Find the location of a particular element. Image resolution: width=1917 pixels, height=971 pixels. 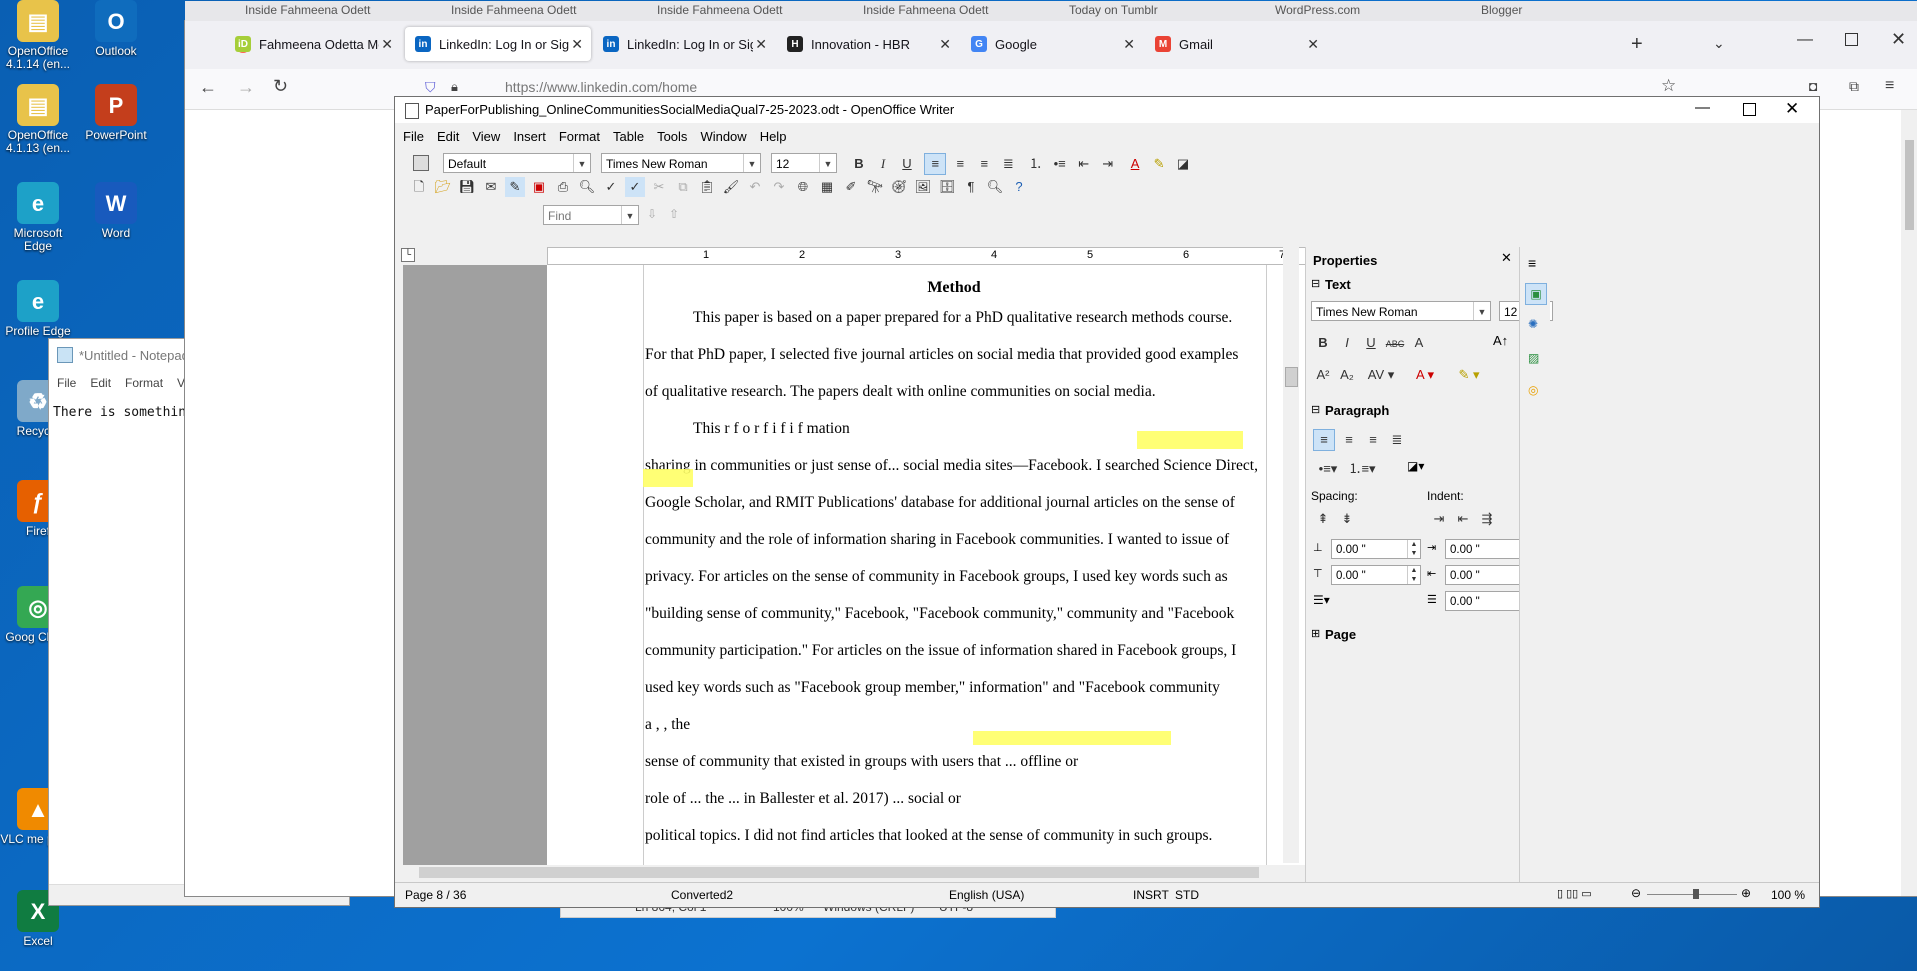

line-spacing-icon: ☰▾ is located at coordinates (1321, 600).